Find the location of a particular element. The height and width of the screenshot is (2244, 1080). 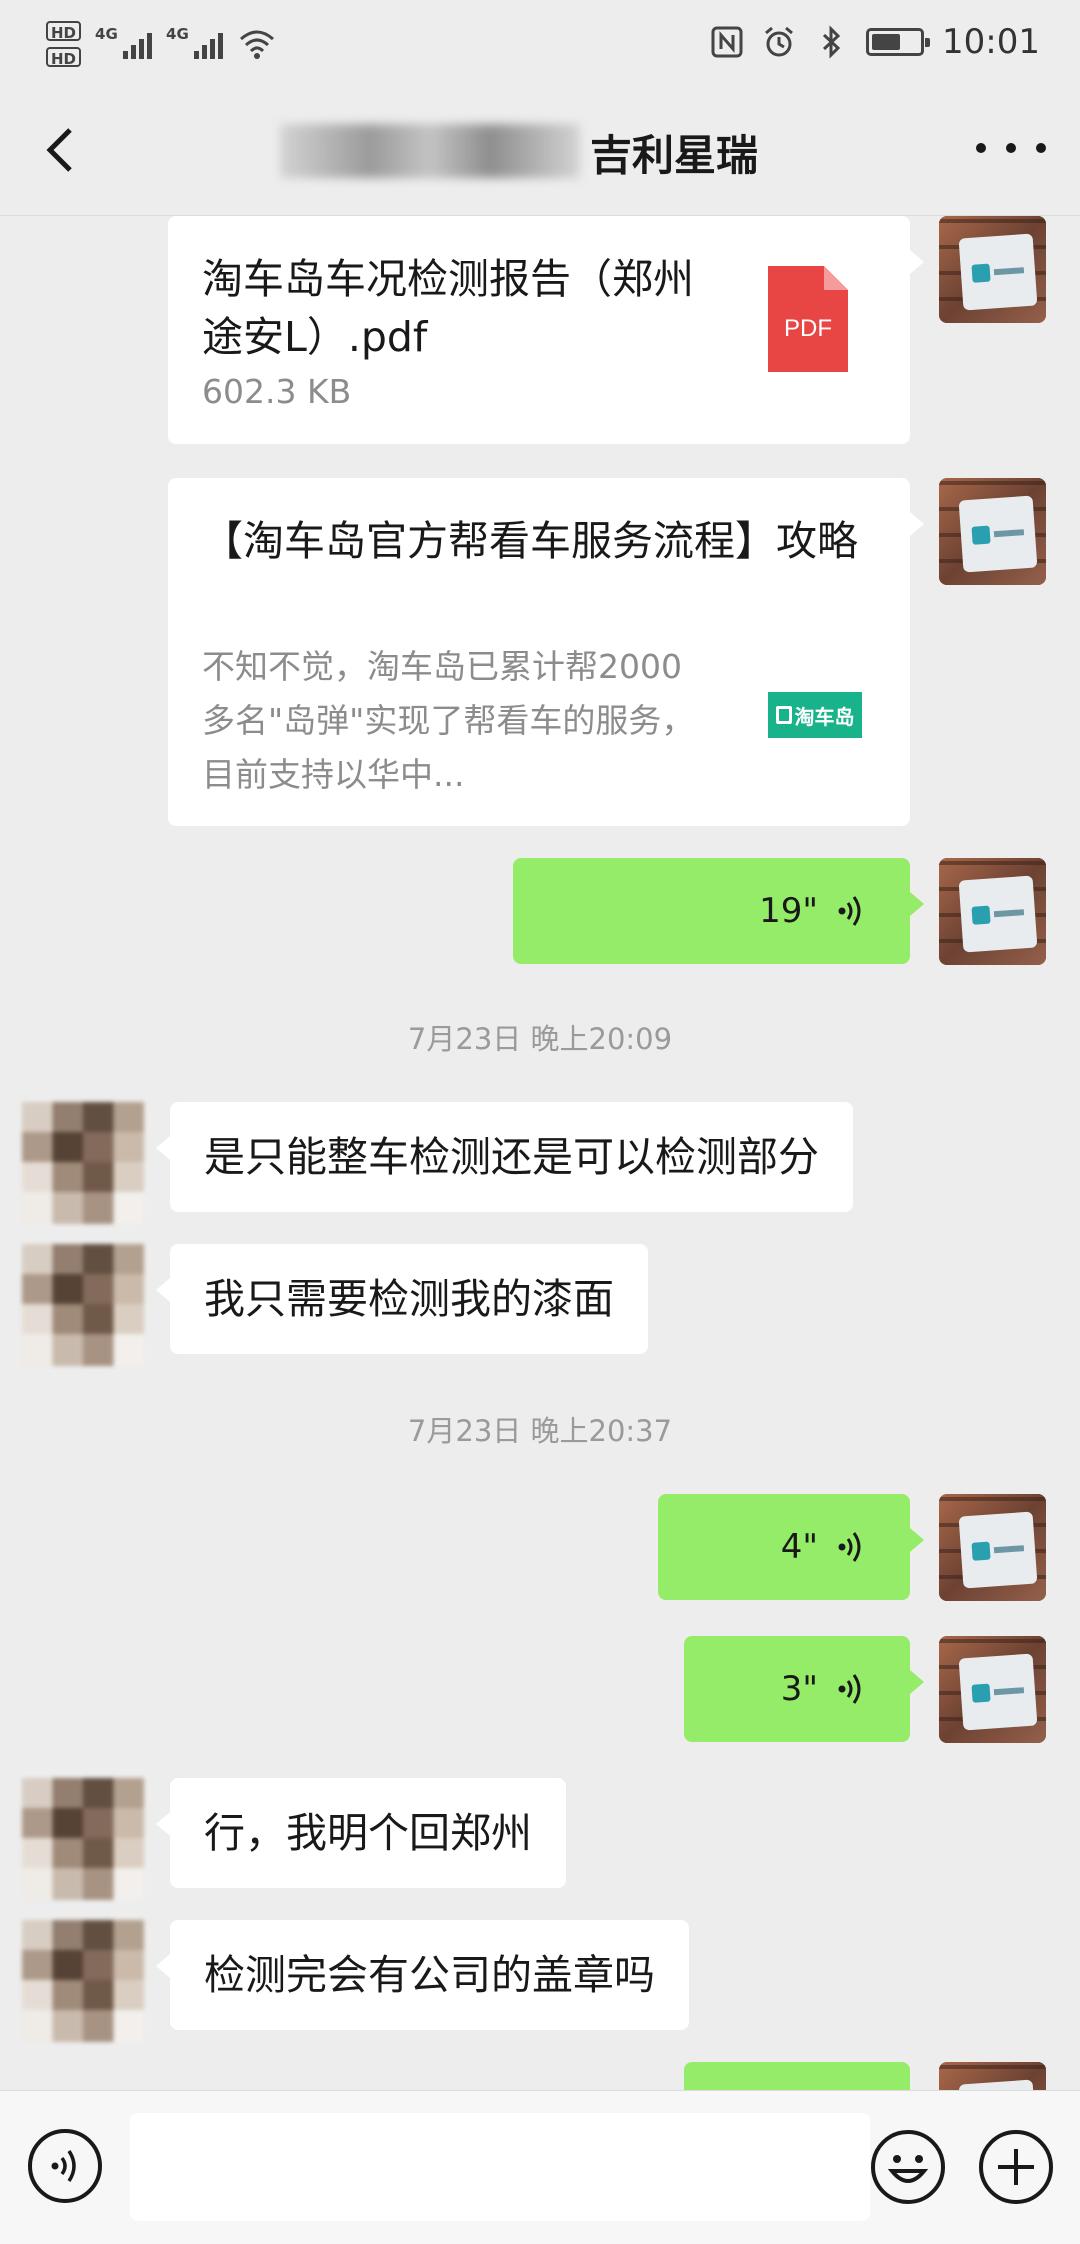

sim1-network-label: 4G is located at coordinates (106, 34).